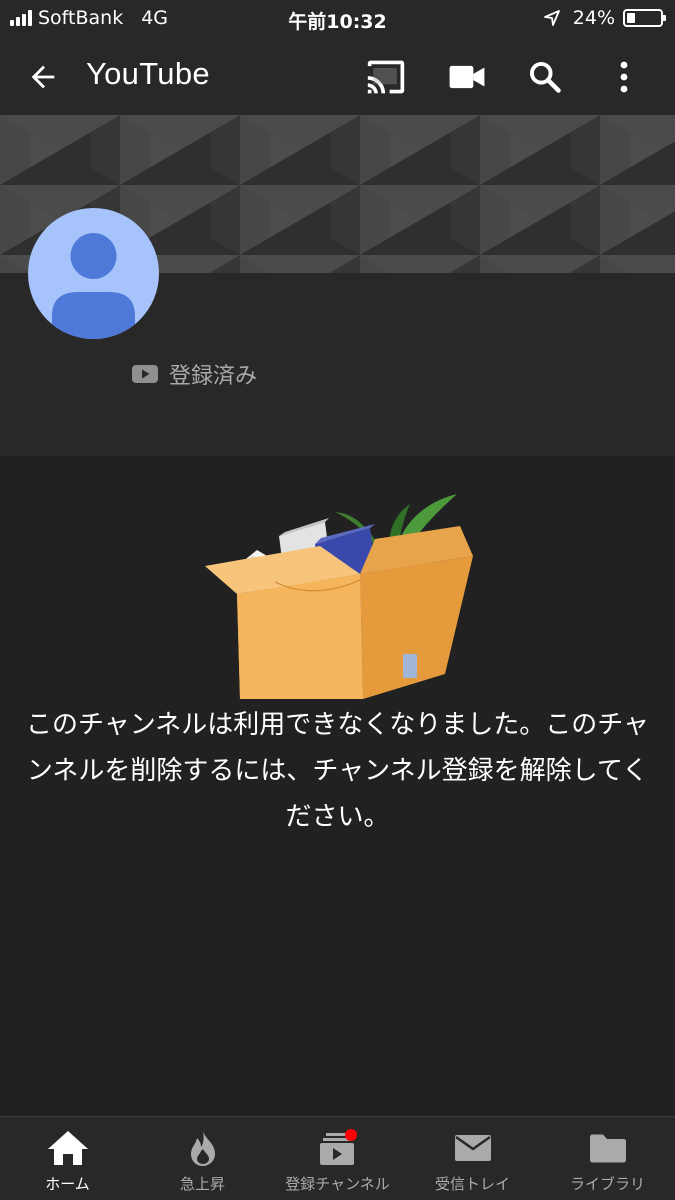 The image size is (675, 1200). I want to click on subscriptions-icon, so click(338, 1147).